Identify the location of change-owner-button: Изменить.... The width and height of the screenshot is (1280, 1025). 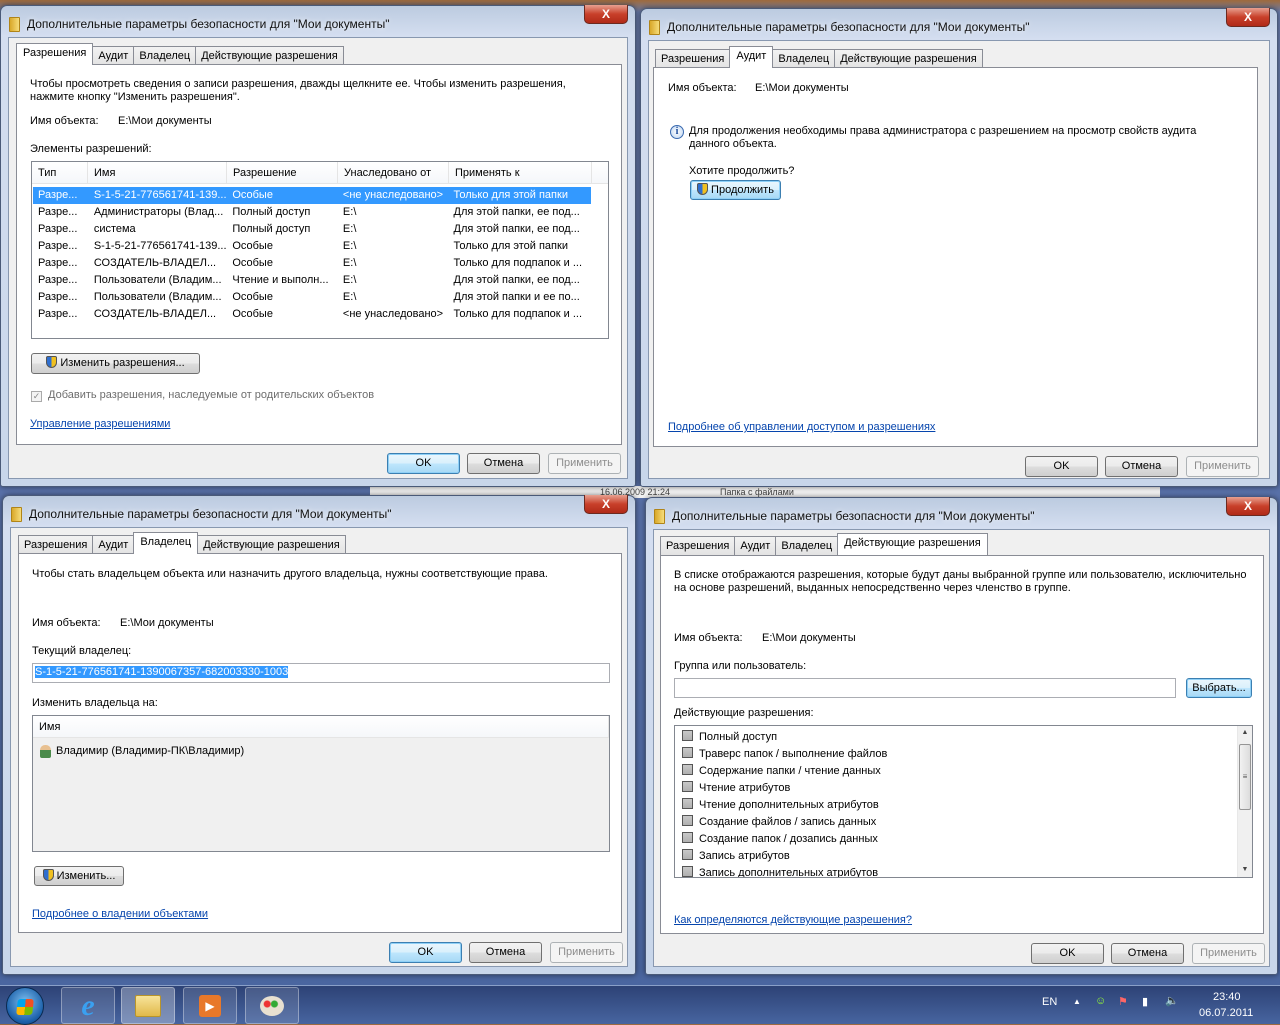
(79, 876).